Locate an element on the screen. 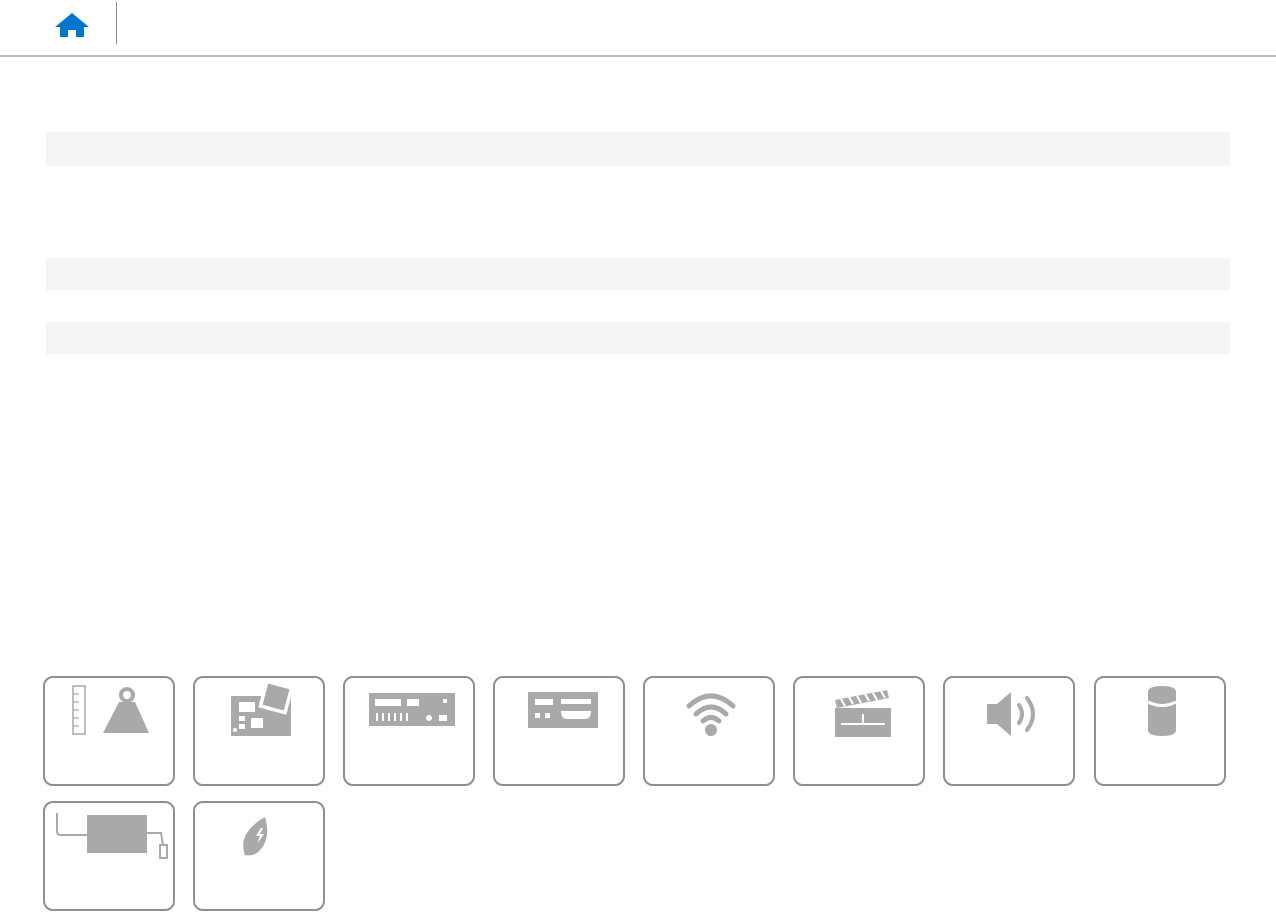 This screenshot has width=1276, height=915. tile-system-board is located at coordinates (259, 731).